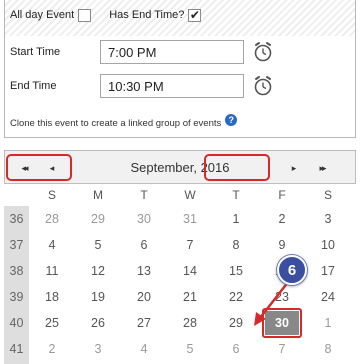 The image size is (360, 364). I want to click on calendar-day: 5, so click(98, 245).